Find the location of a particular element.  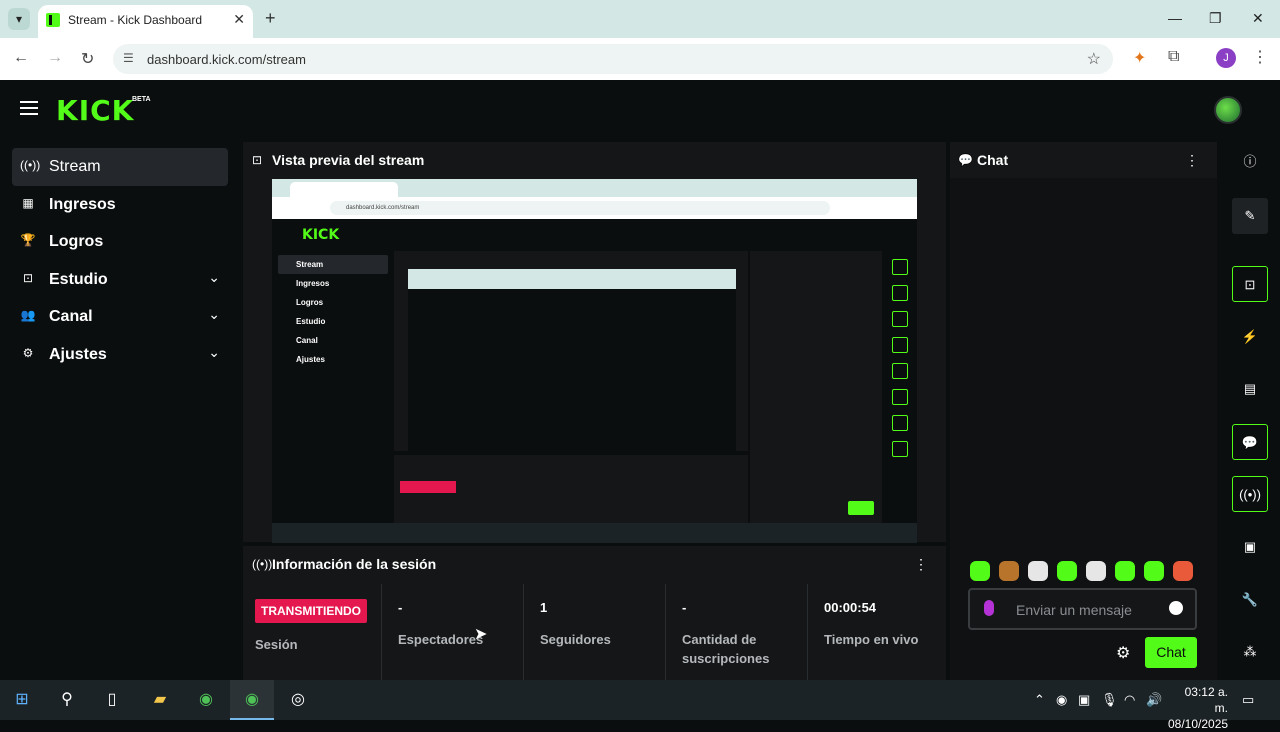

lightning-icon: ⚡ is located at coordinates (1250, 337).